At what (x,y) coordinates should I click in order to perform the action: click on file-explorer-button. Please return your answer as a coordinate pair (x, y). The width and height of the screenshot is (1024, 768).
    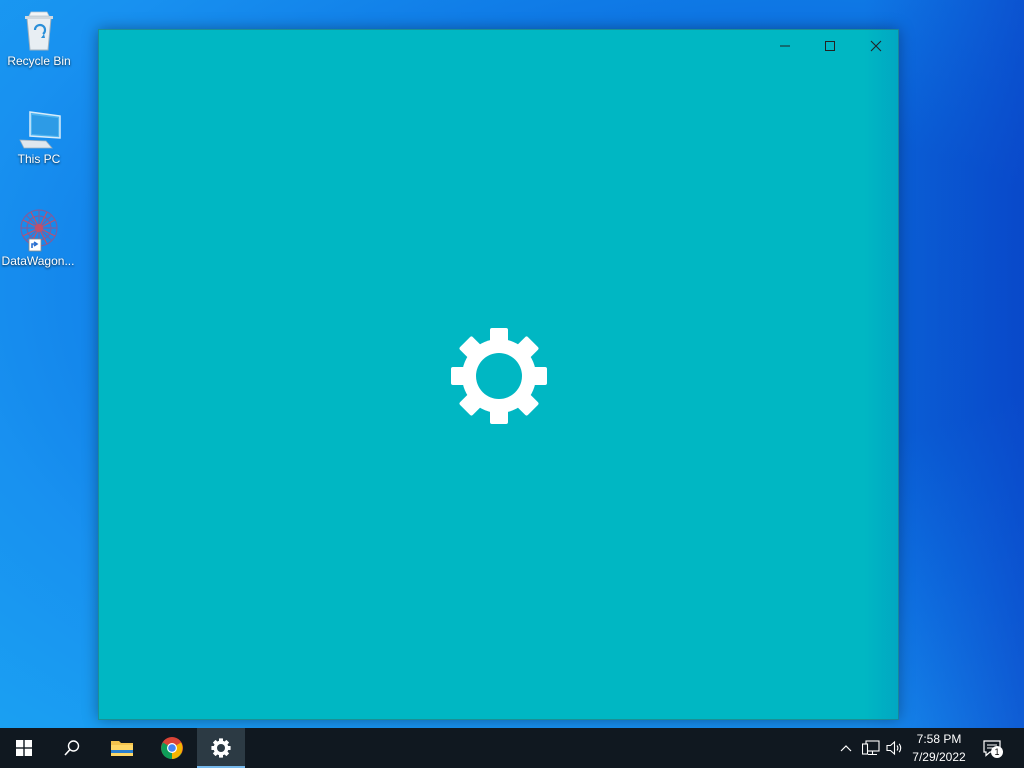
    Looking at the image, I should click on (122, 748).